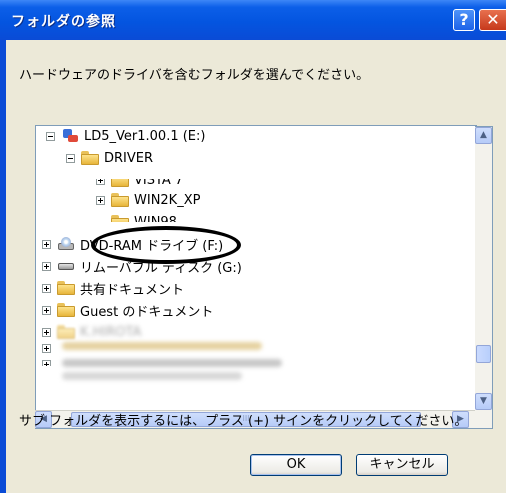 The image size is (506, 493). Describe the element at coordinates (66, 266) in the screenshot. I see `removable-disk-icon` at that location.